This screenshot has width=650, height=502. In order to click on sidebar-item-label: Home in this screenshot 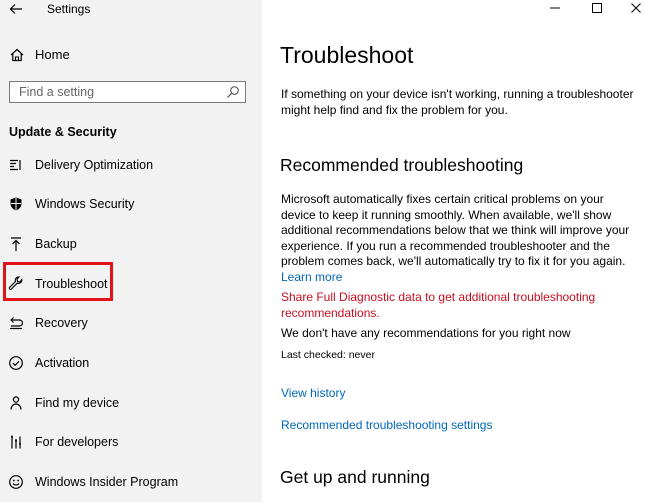, I will do `click(52, 54)`.